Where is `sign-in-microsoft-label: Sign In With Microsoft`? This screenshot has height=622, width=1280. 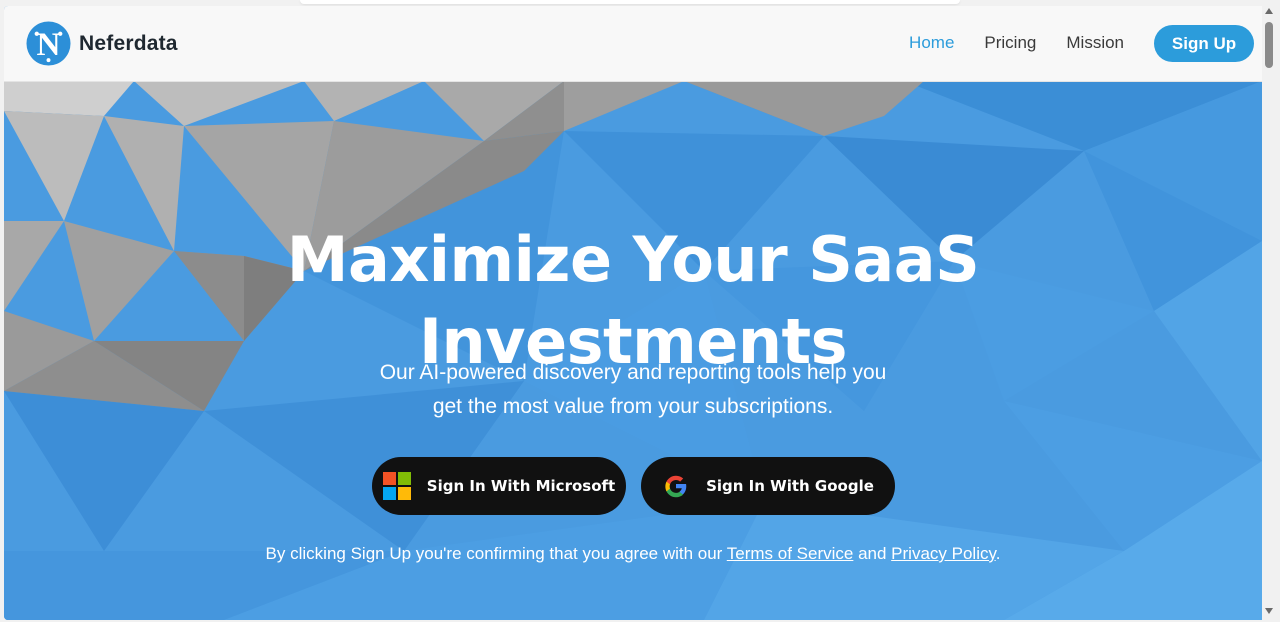
sign-in-microsoft-label: Sign In With Microsoft is located at coordinates (521, 486).